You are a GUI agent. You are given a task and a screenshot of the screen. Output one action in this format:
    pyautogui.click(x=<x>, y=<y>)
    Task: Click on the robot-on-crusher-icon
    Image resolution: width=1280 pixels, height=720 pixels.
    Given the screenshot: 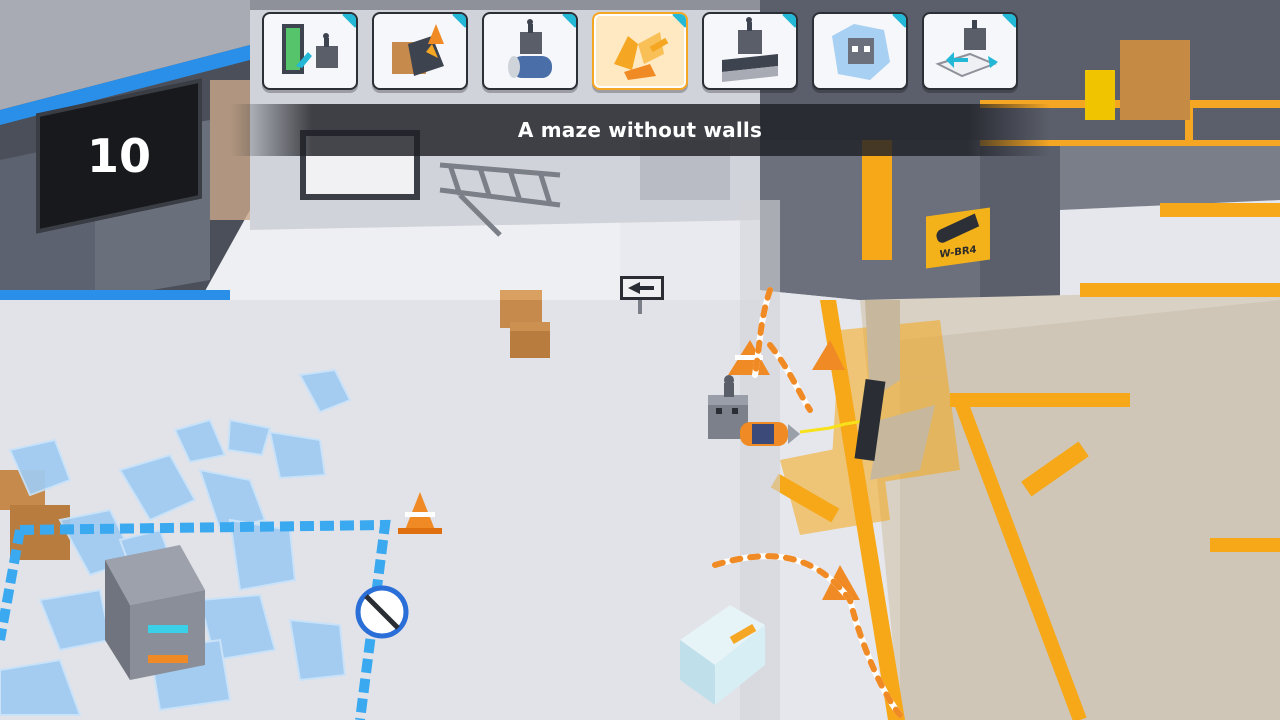 What is the action you would take?
    pyautogui.click(x=750, y=49)
    